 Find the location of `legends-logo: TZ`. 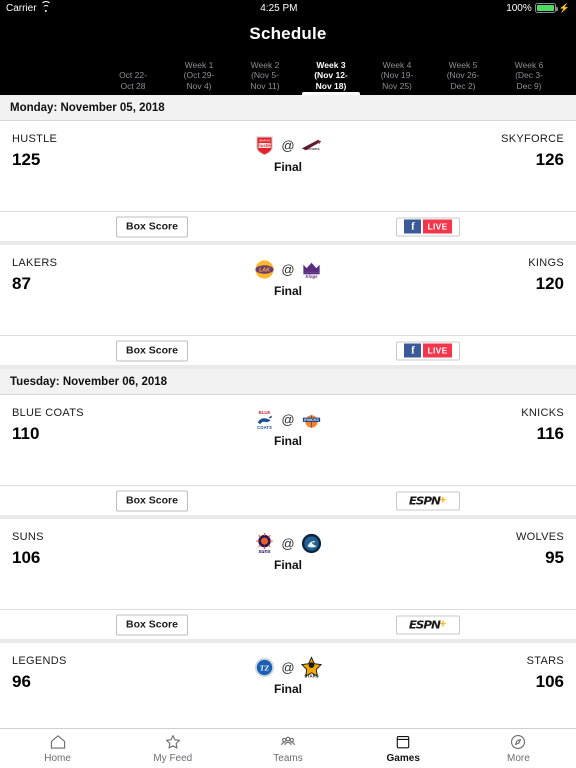

legends-logo: TZ is located at coordinates (264, 667).